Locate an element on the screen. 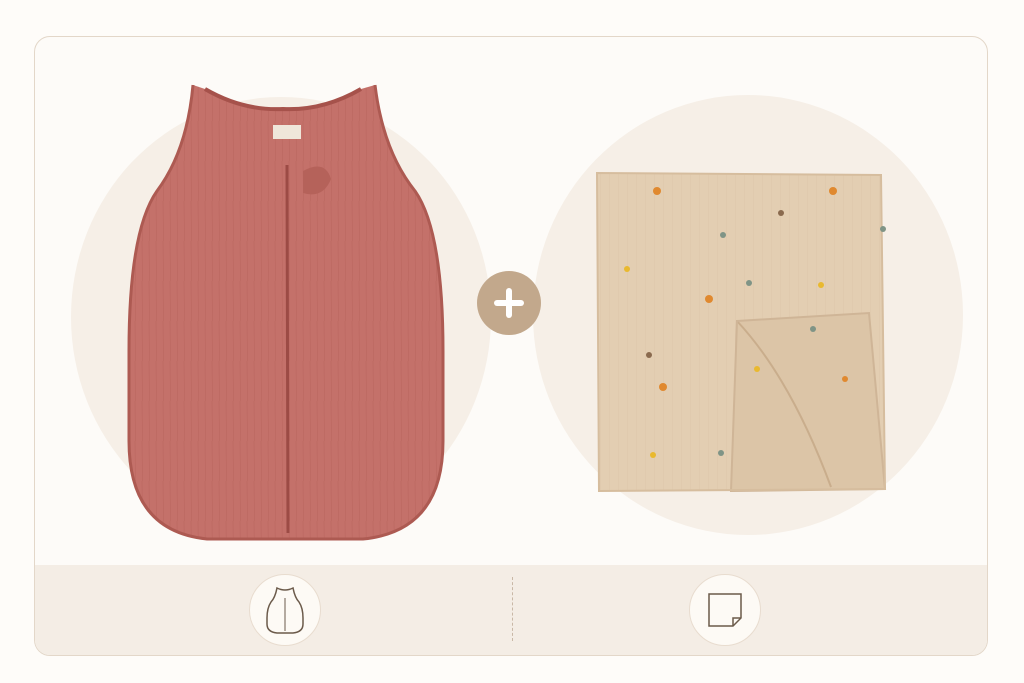  blanket-icon is located at coordinates (725, 610).